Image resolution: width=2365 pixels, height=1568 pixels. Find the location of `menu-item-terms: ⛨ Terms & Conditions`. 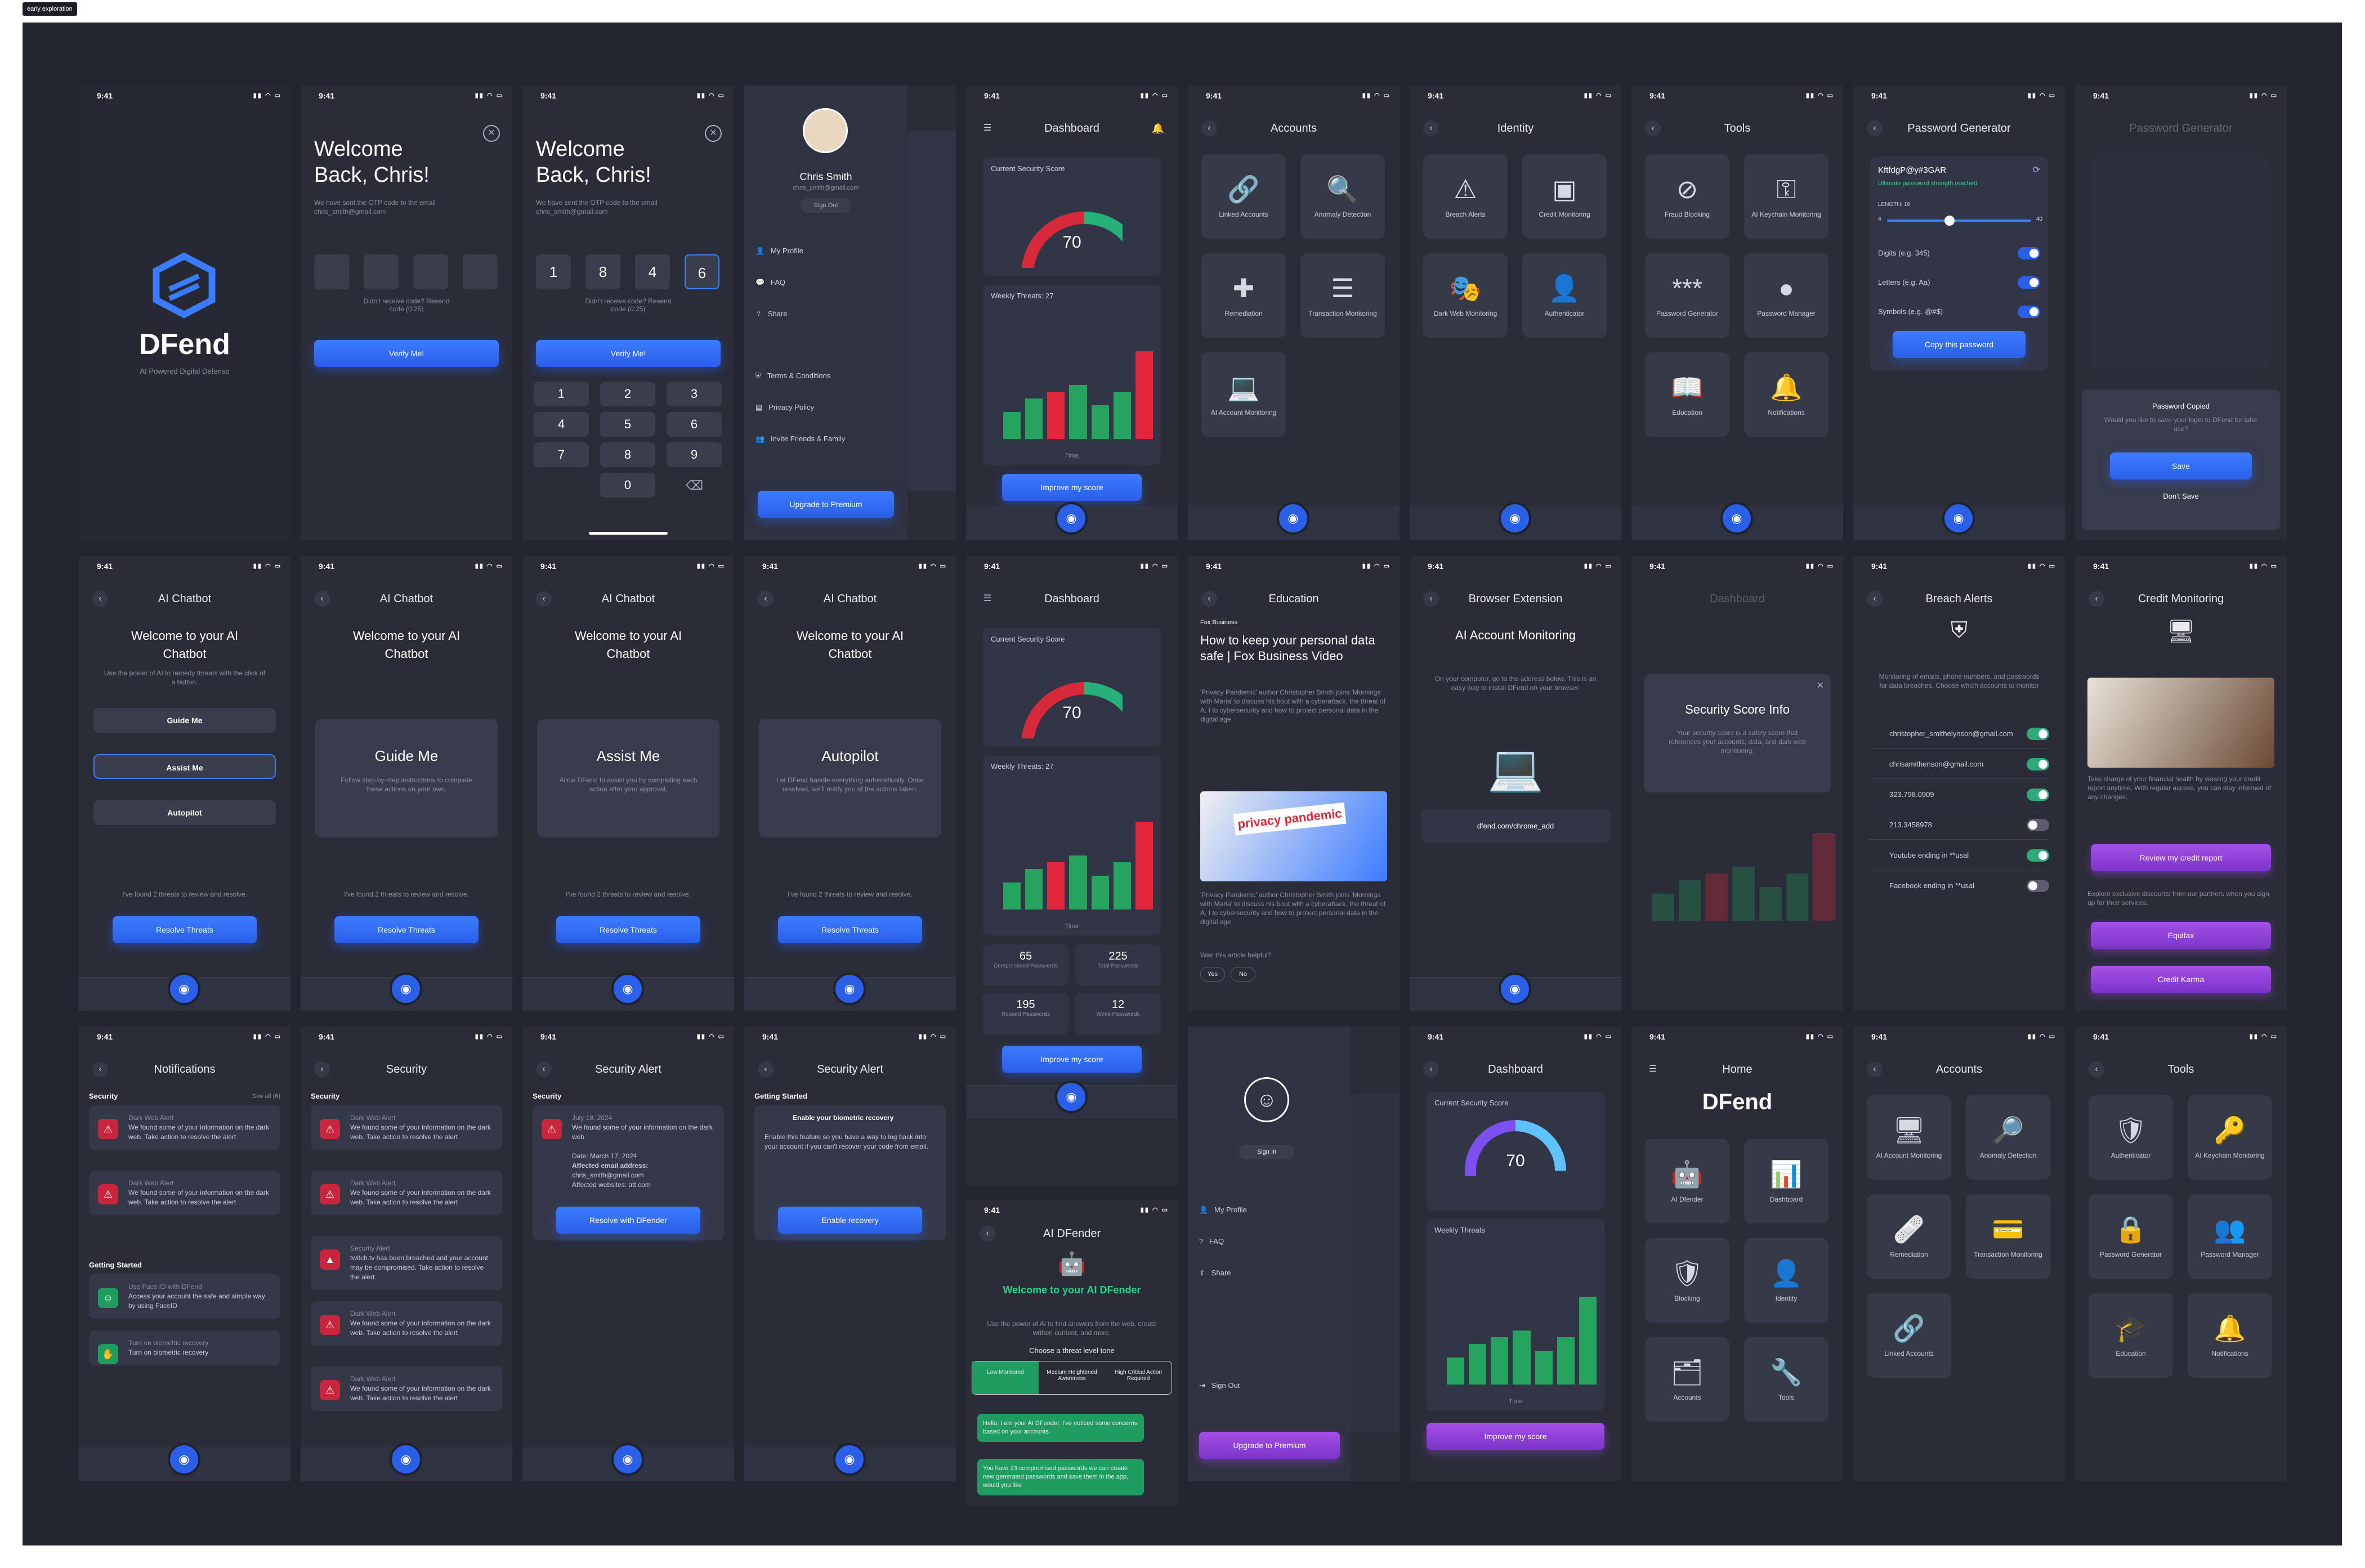

menu-item-terms: ⛨ Terms & Conditions is located at coordinates (825, 376).